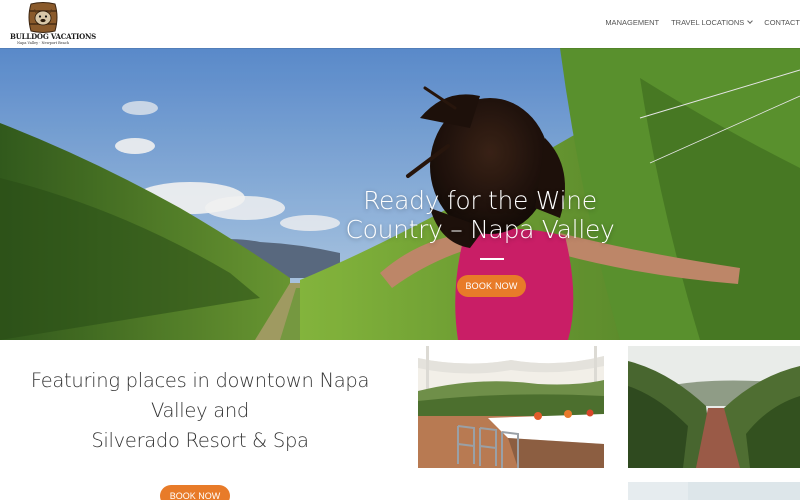 Image resolution: width=800 pixels, height=500 pixels. What do you see at coordinates (750, 21) in the screenshot?
I see `chevron-down-icon` at bounding box center [750, 21].